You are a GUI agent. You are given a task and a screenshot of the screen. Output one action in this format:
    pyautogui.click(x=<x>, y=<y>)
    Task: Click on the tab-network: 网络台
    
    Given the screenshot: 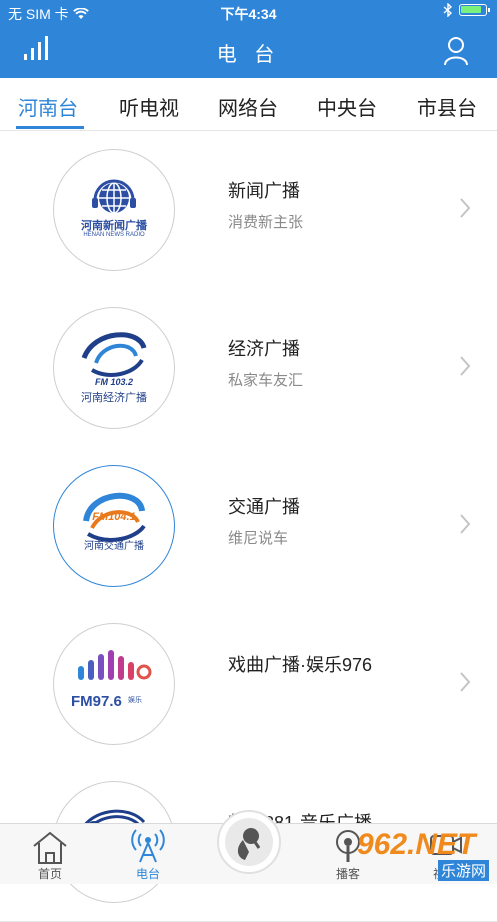 What is the action you would take?
    pyautogui.click(x=248, y=106)
    